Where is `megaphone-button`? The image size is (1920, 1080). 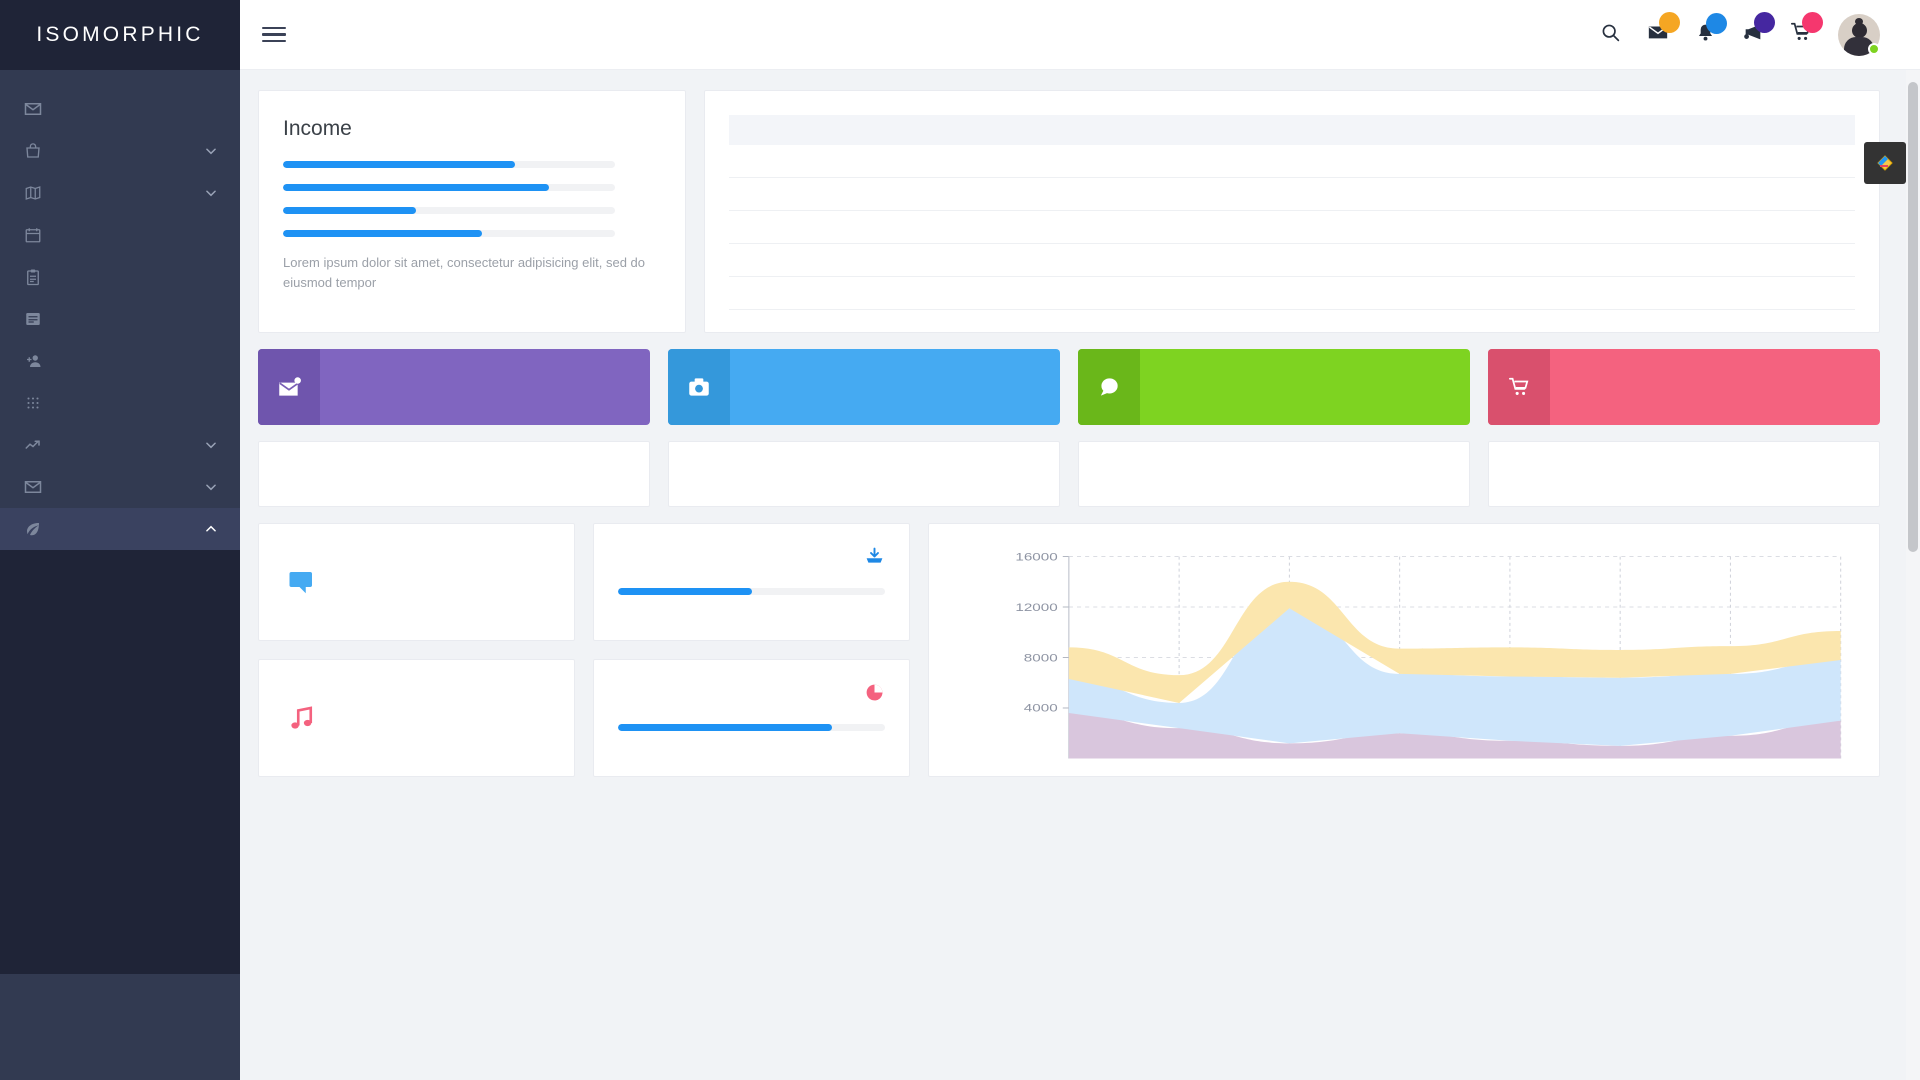
megaphone-button is located at coordinates (1758, 30).